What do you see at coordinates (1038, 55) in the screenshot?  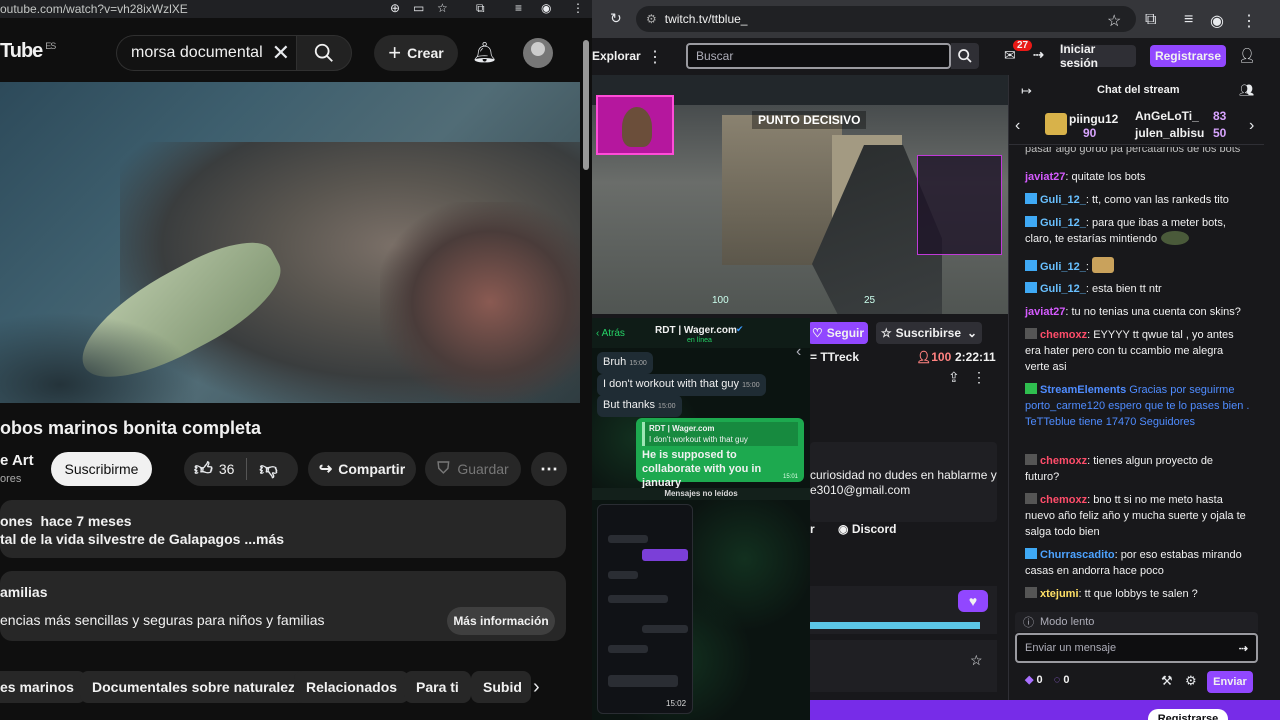 I see `turbo-icon: ⇢` at bounding box center [1038, 55].